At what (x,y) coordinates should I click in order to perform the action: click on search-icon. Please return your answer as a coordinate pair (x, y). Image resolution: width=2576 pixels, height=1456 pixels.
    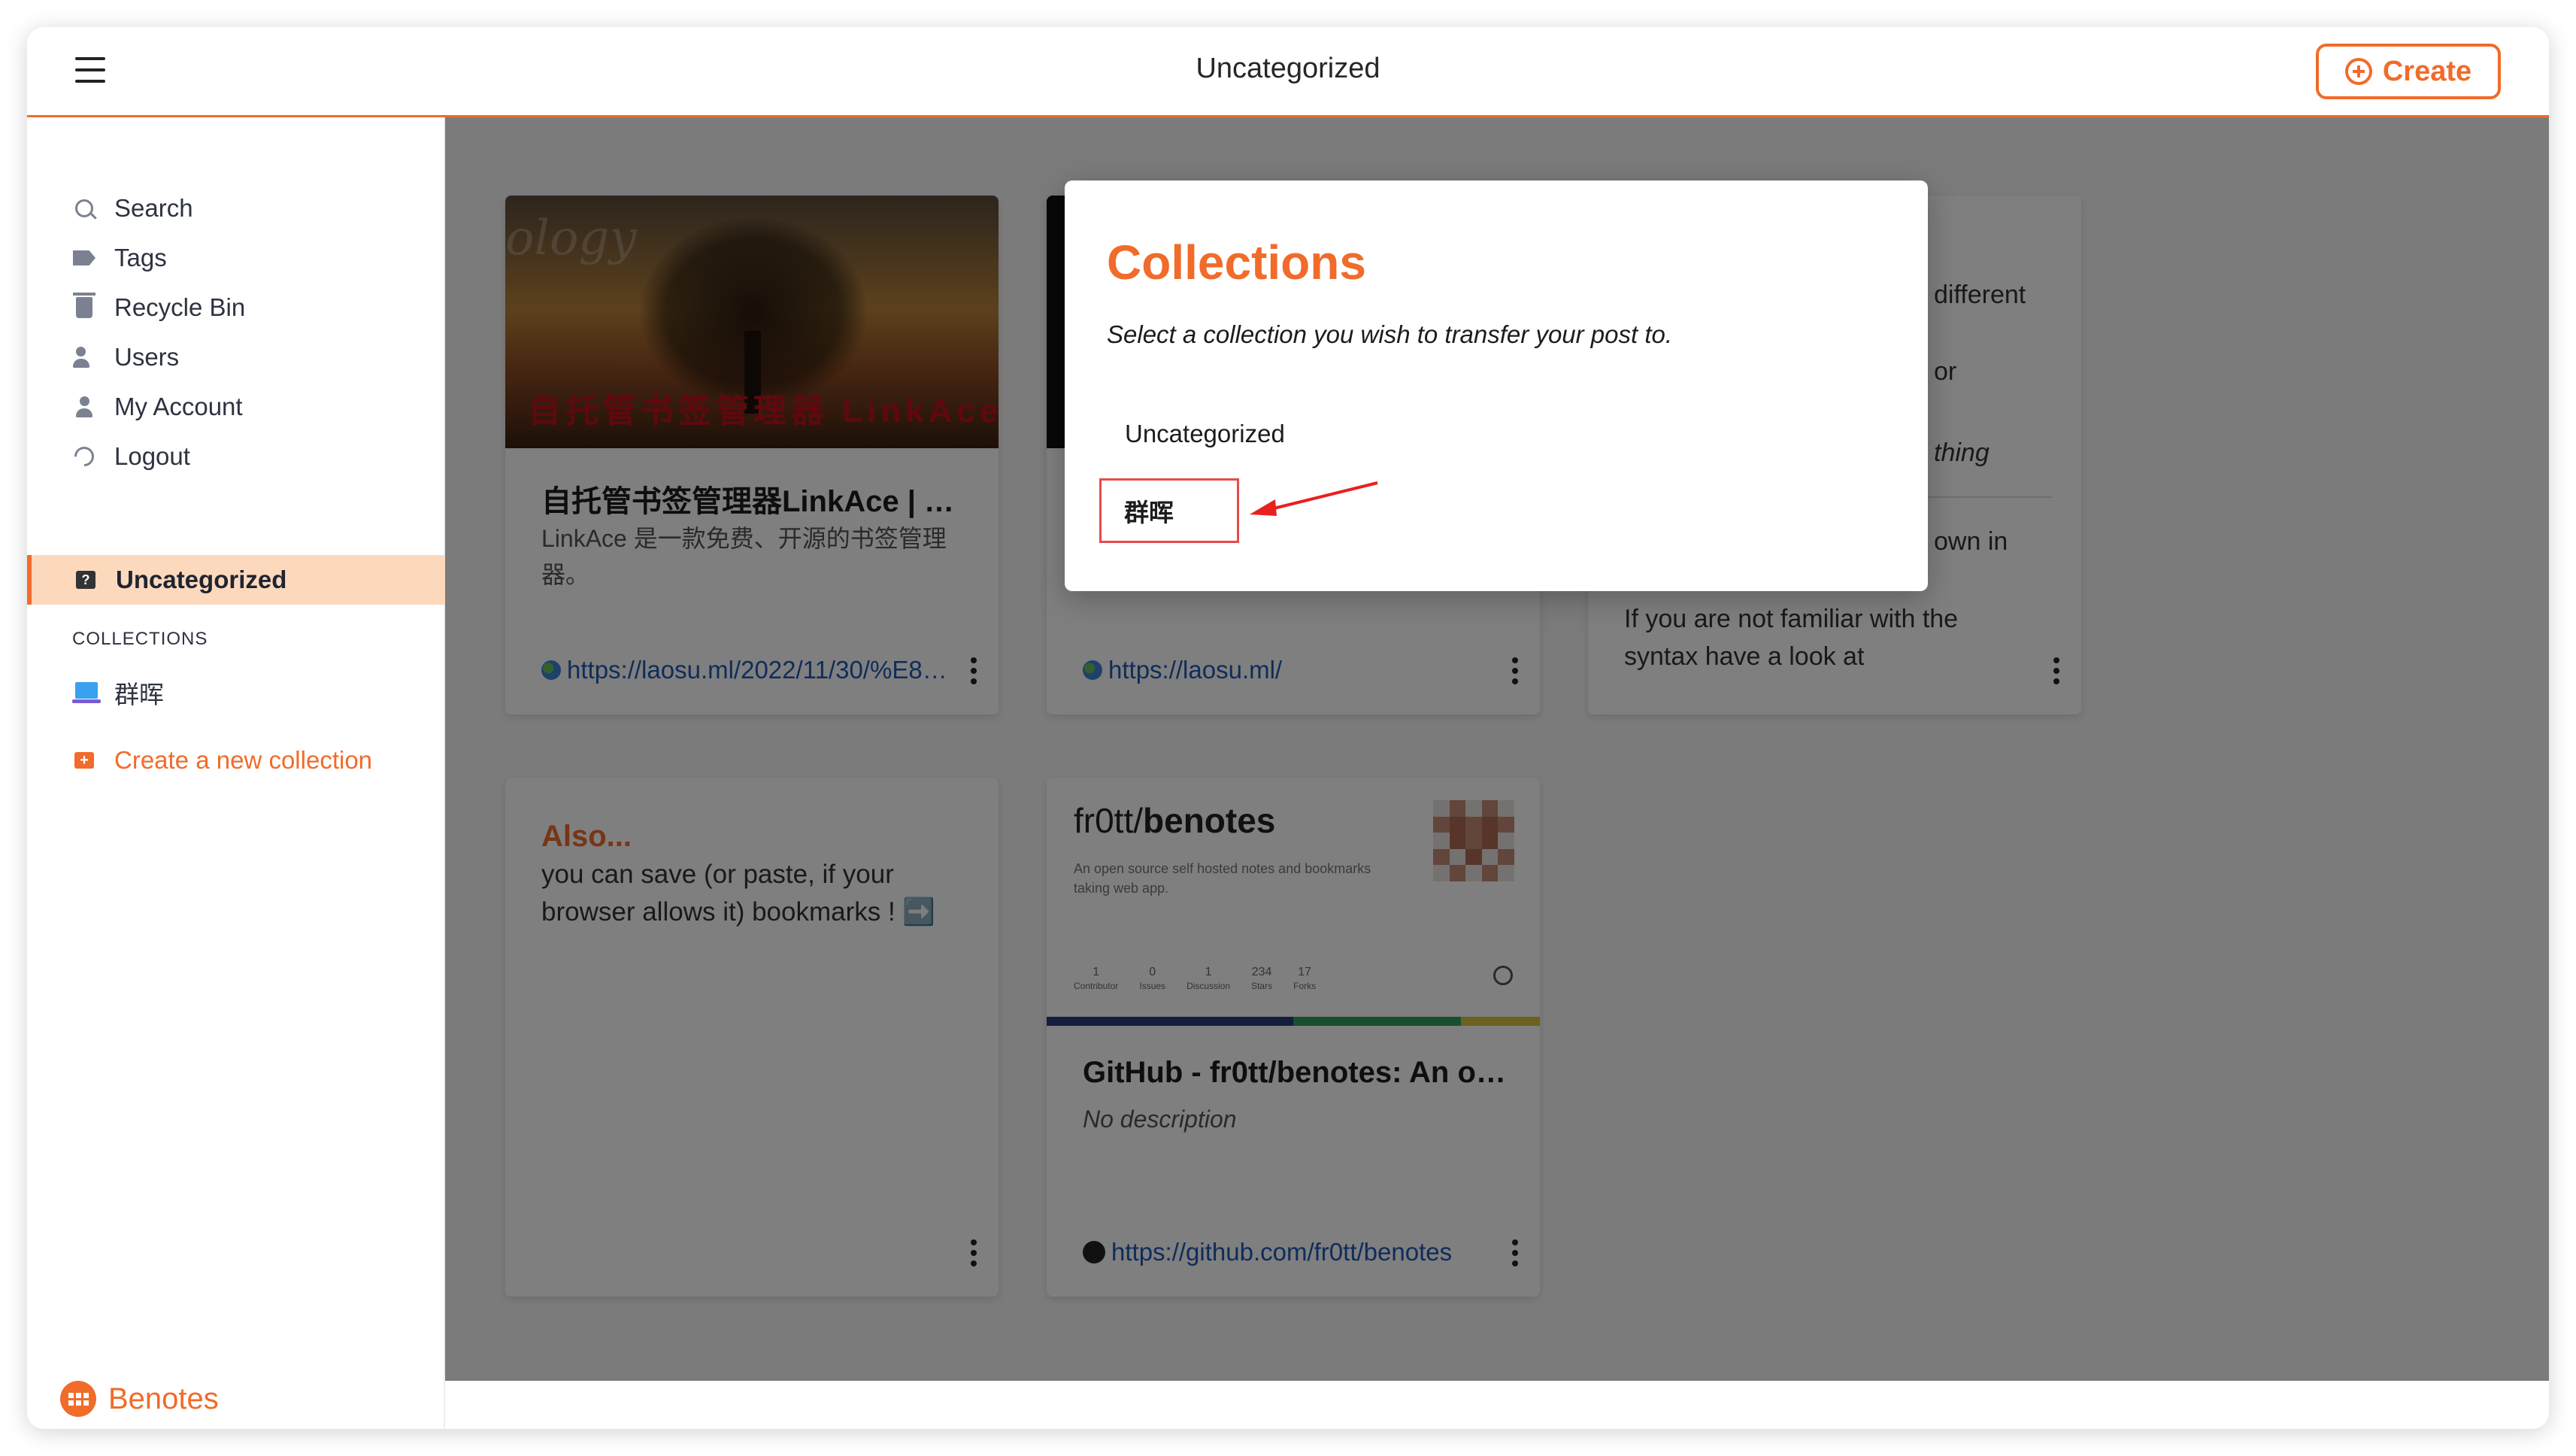
    Looking at the image, I should click on (84, 208).